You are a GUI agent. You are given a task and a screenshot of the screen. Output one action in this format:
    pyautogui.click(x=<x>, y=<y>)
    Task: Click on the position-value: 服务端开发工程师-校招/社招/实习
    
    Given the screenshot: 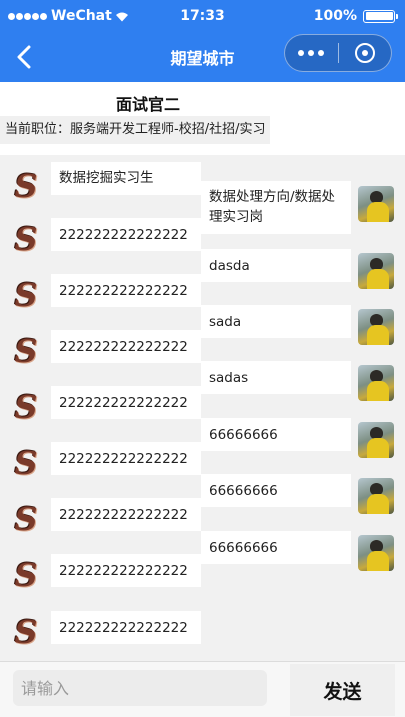 What is the action you would take?
    pyautogui.click(x=168, y=129)
    